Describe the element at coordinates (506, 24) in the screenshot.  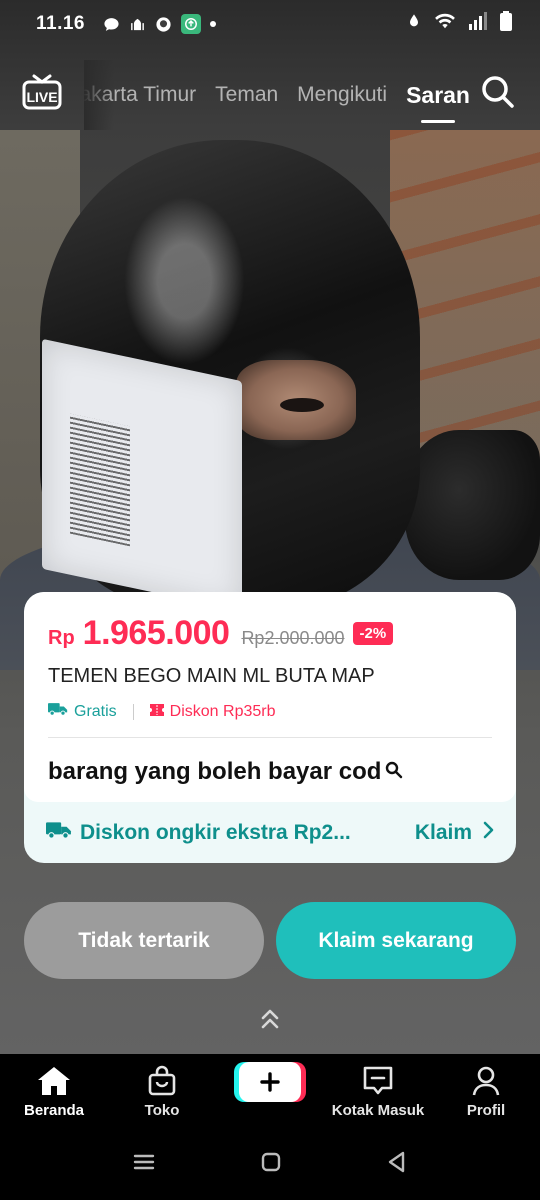
I see `battery-icon` at that location.